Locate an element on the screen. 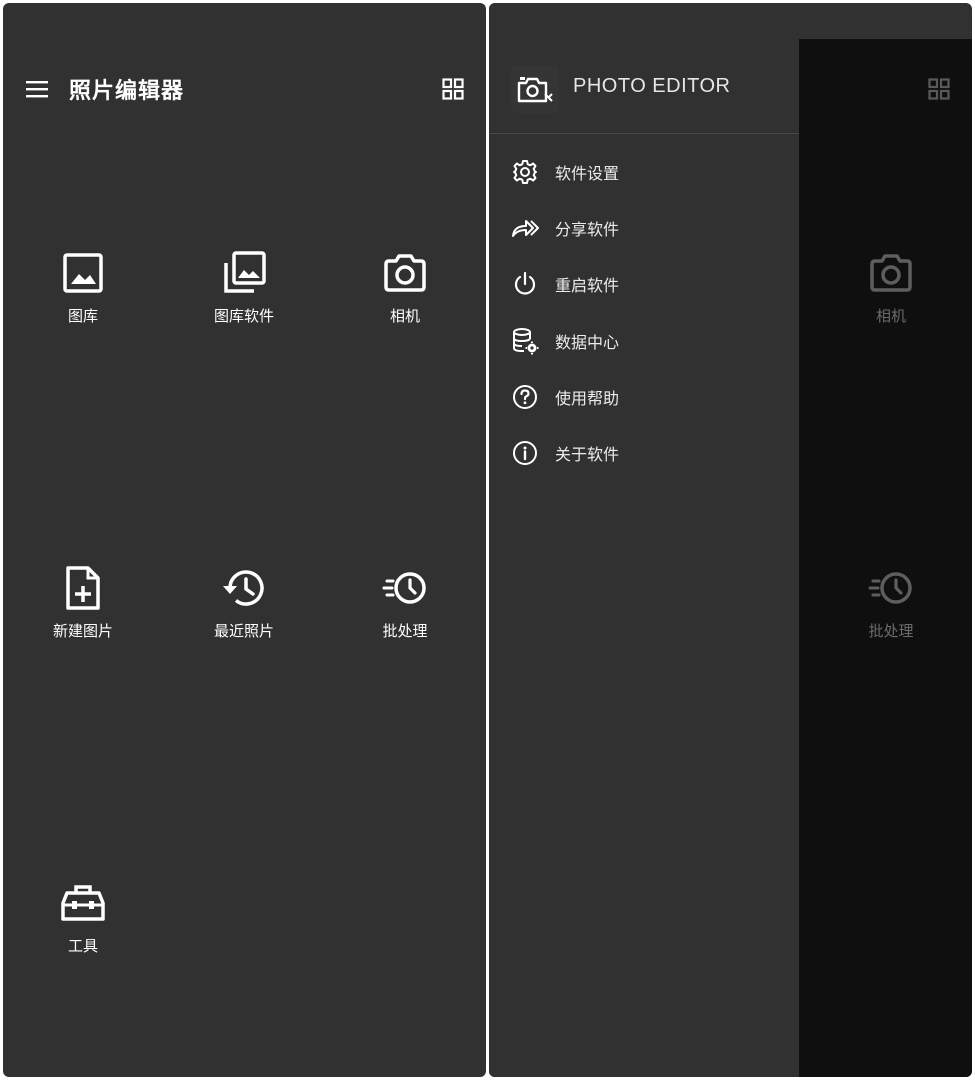 Image resolution: width=975 pixels, height=1080 pixels. tile-gallery: 图库 is located at coordinates (83, 287).